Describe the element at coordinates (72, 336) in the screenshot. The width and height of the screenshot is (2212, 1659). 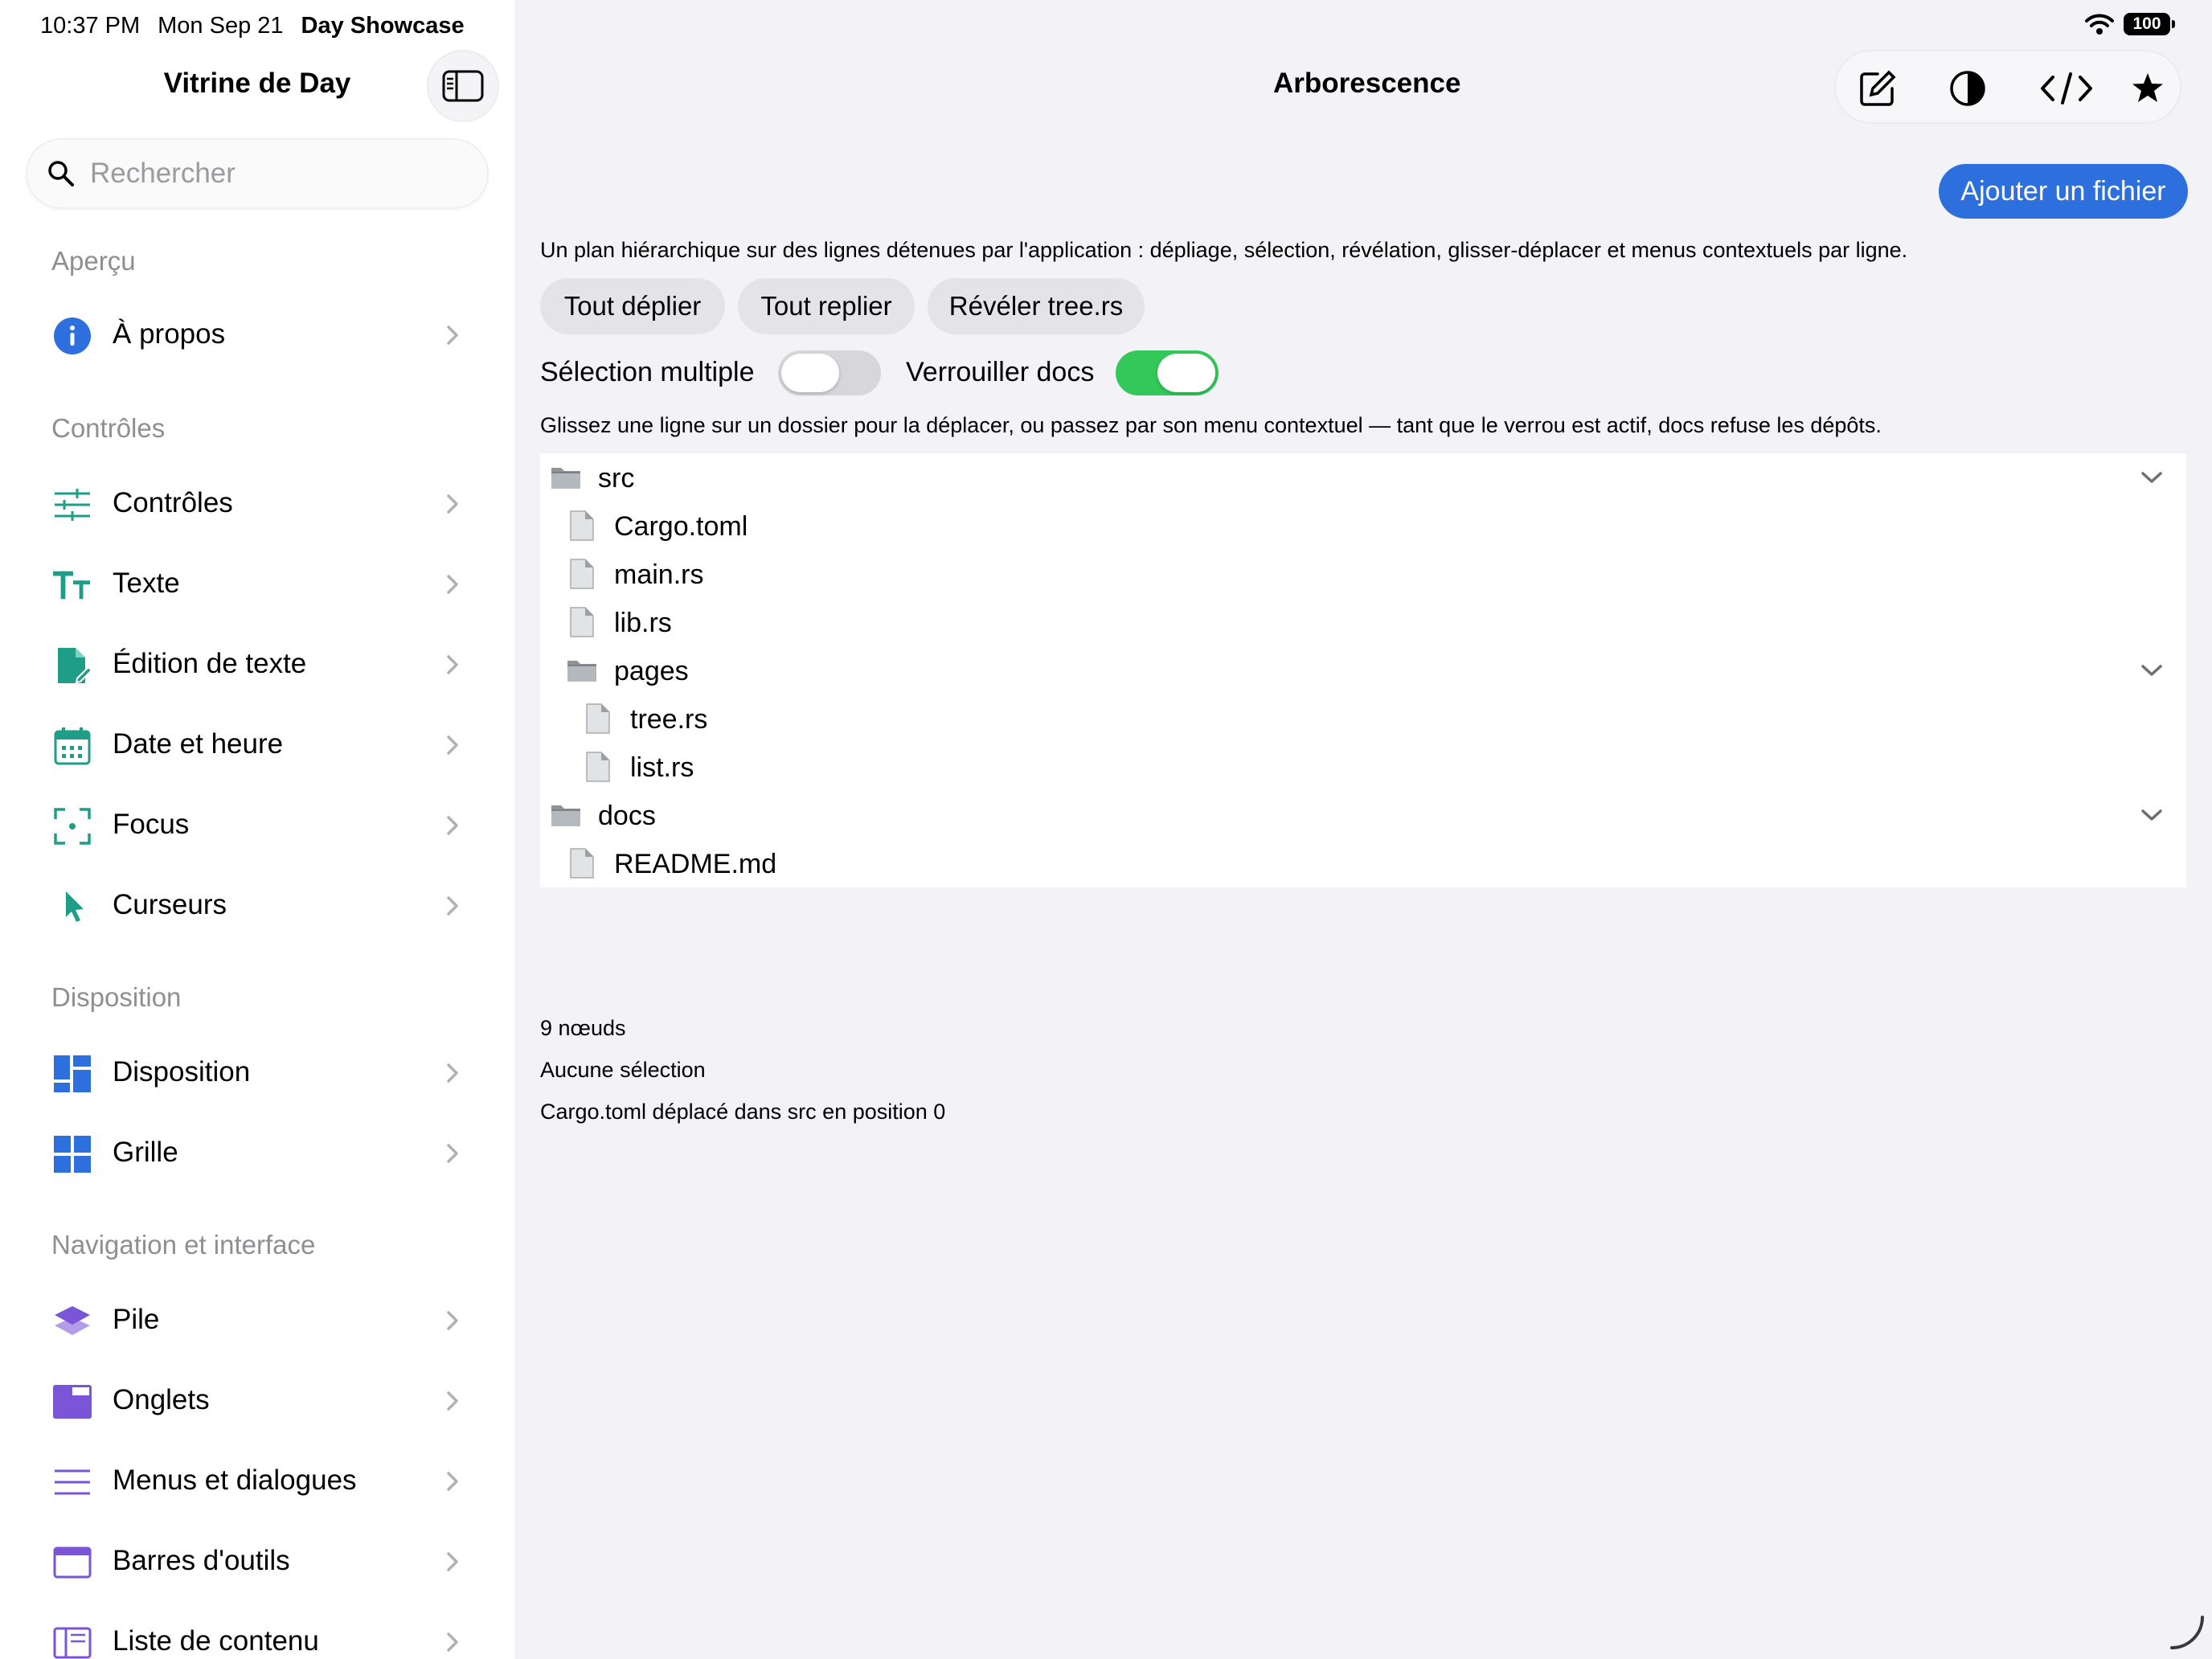
I see `info-icon` at that location.